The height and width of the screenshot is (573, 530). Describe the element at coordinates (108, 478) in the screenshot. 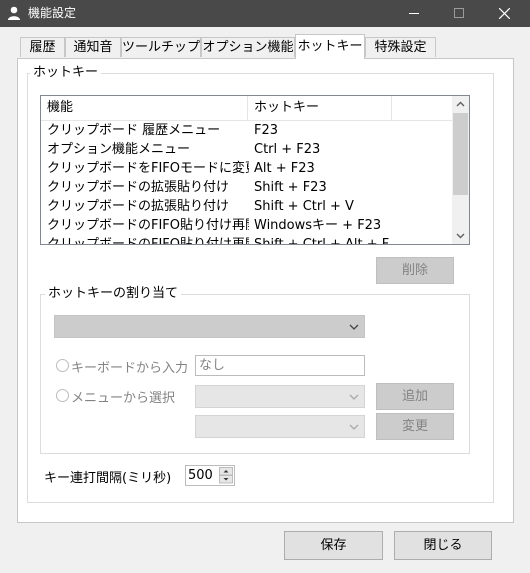

I see `interval-label: キー連打間隔(ミリ秒)` at that location.